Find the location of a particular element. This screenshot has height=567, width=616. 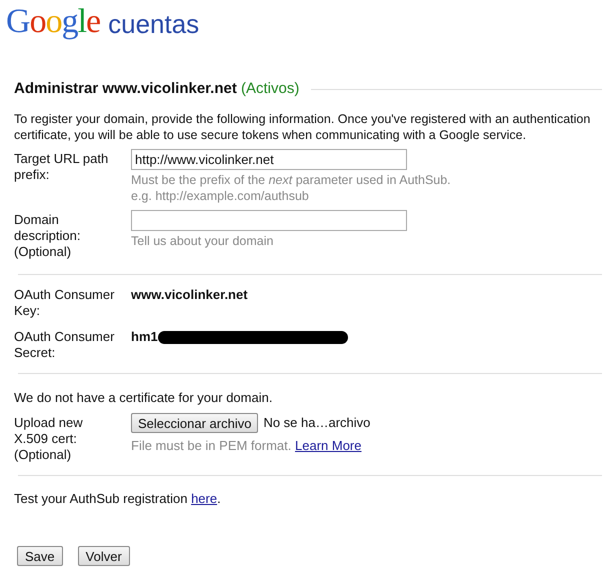

action-button: Save is located at coordinates (40, 556).